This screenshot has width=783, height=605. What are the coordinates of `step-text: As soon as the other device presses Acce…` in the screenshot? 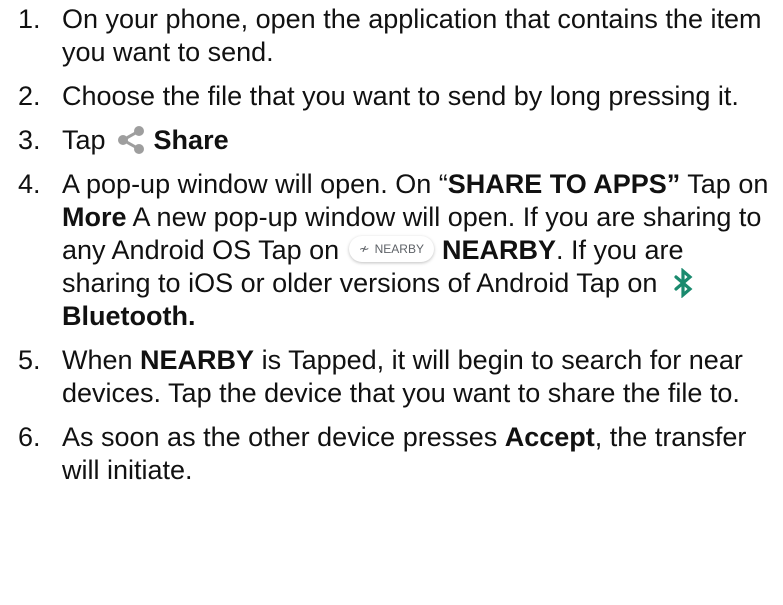 It's located at (417, 454).